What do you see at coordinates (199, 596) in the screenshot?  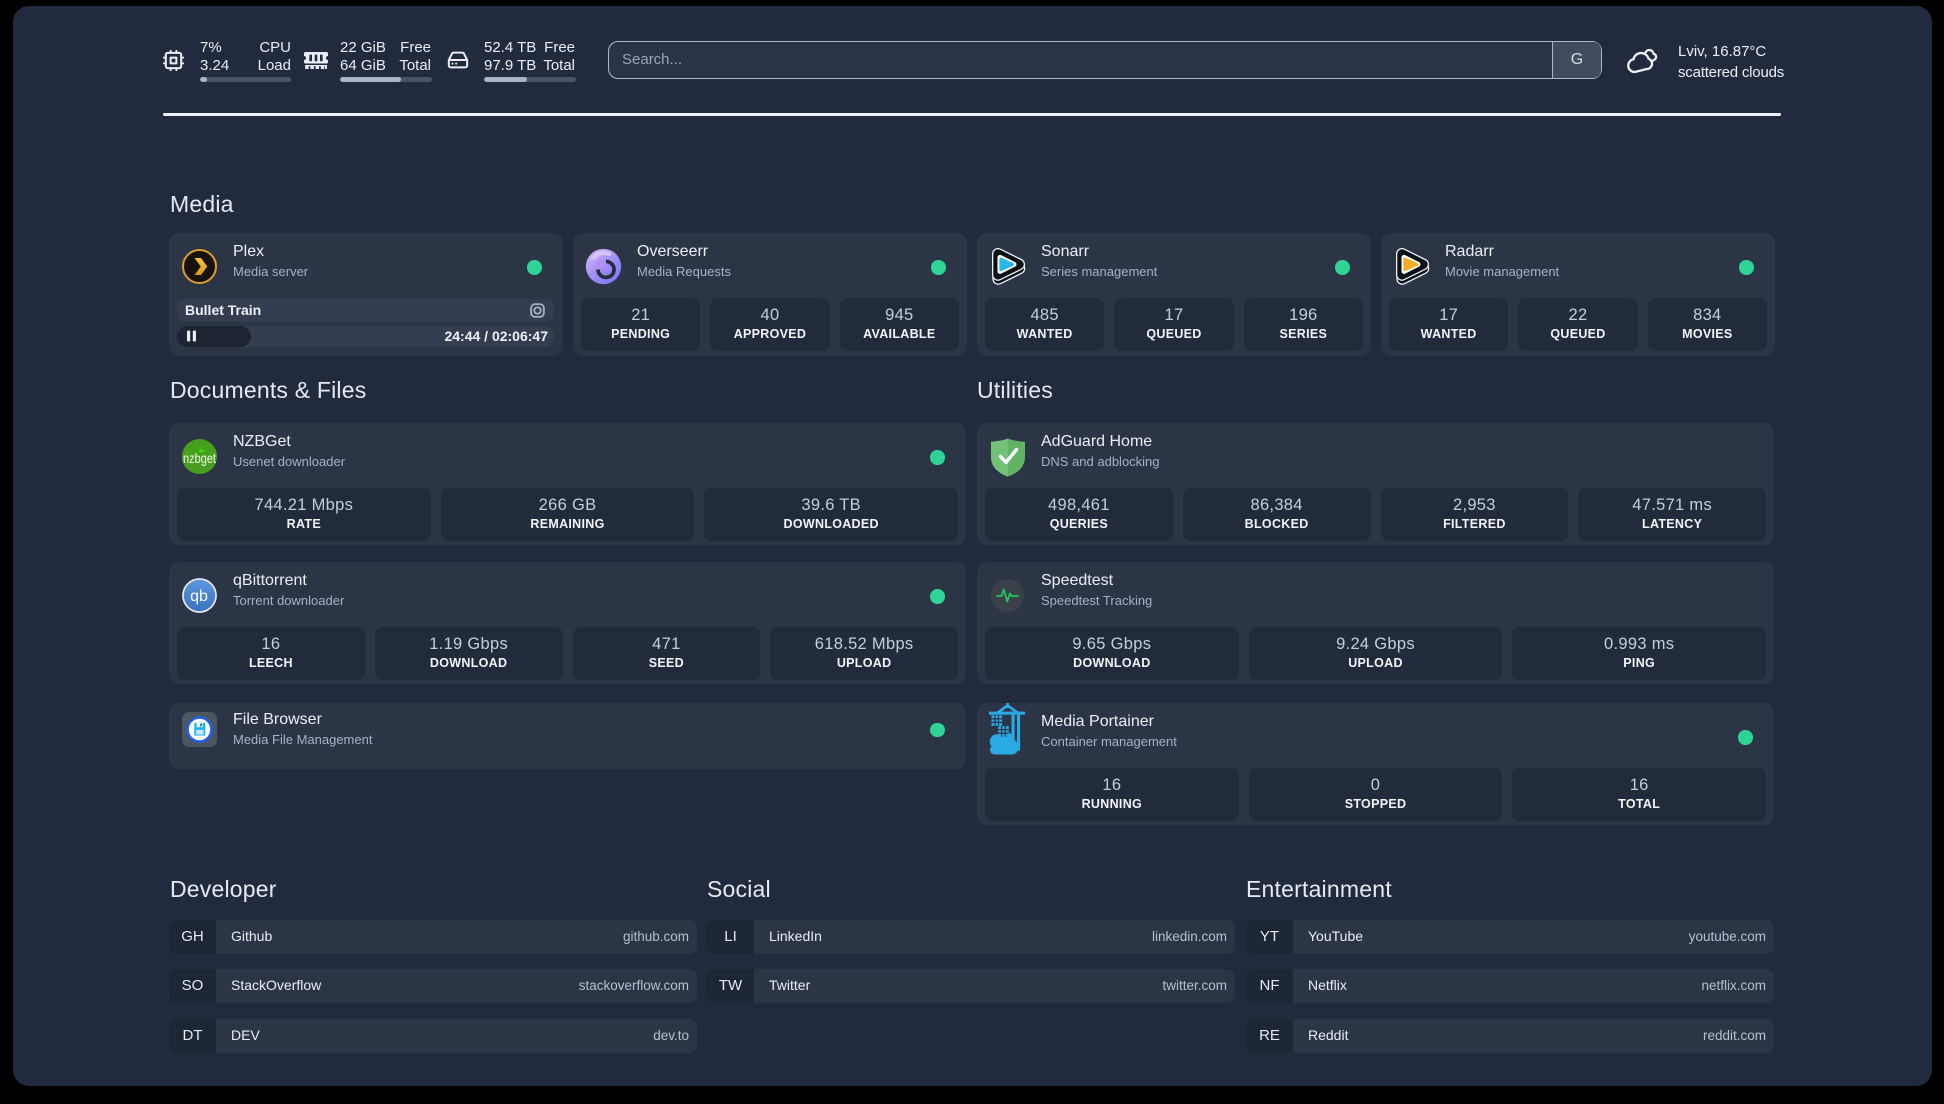 I see `svg-text: qb` at bounding box center [199, 596].